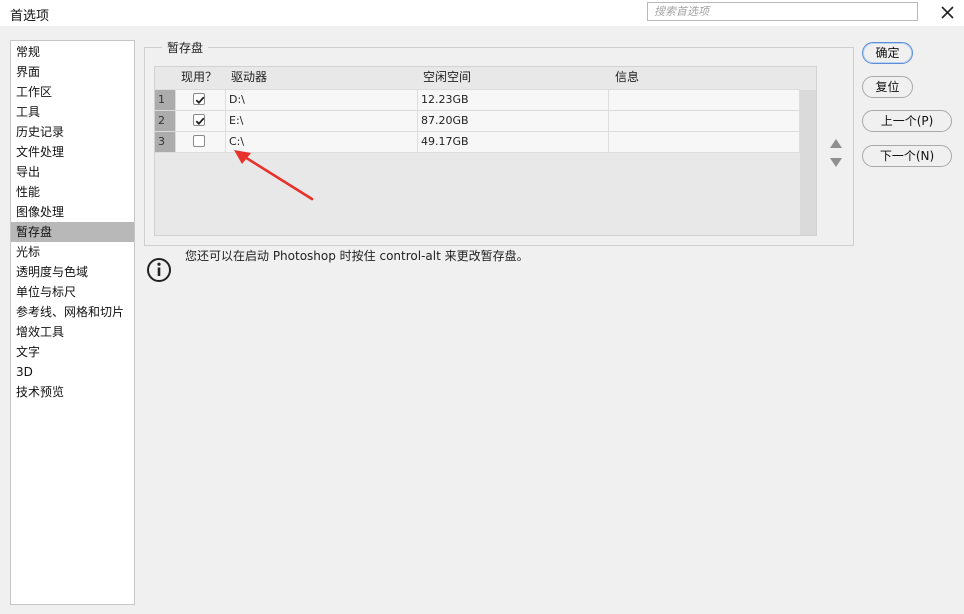 Image resolution: width=964 pixels, height=614 pixels. Describe the element at coordinates (513, 100) in the screenshot. I see `free-space-cell: 12.23GB` at that location.